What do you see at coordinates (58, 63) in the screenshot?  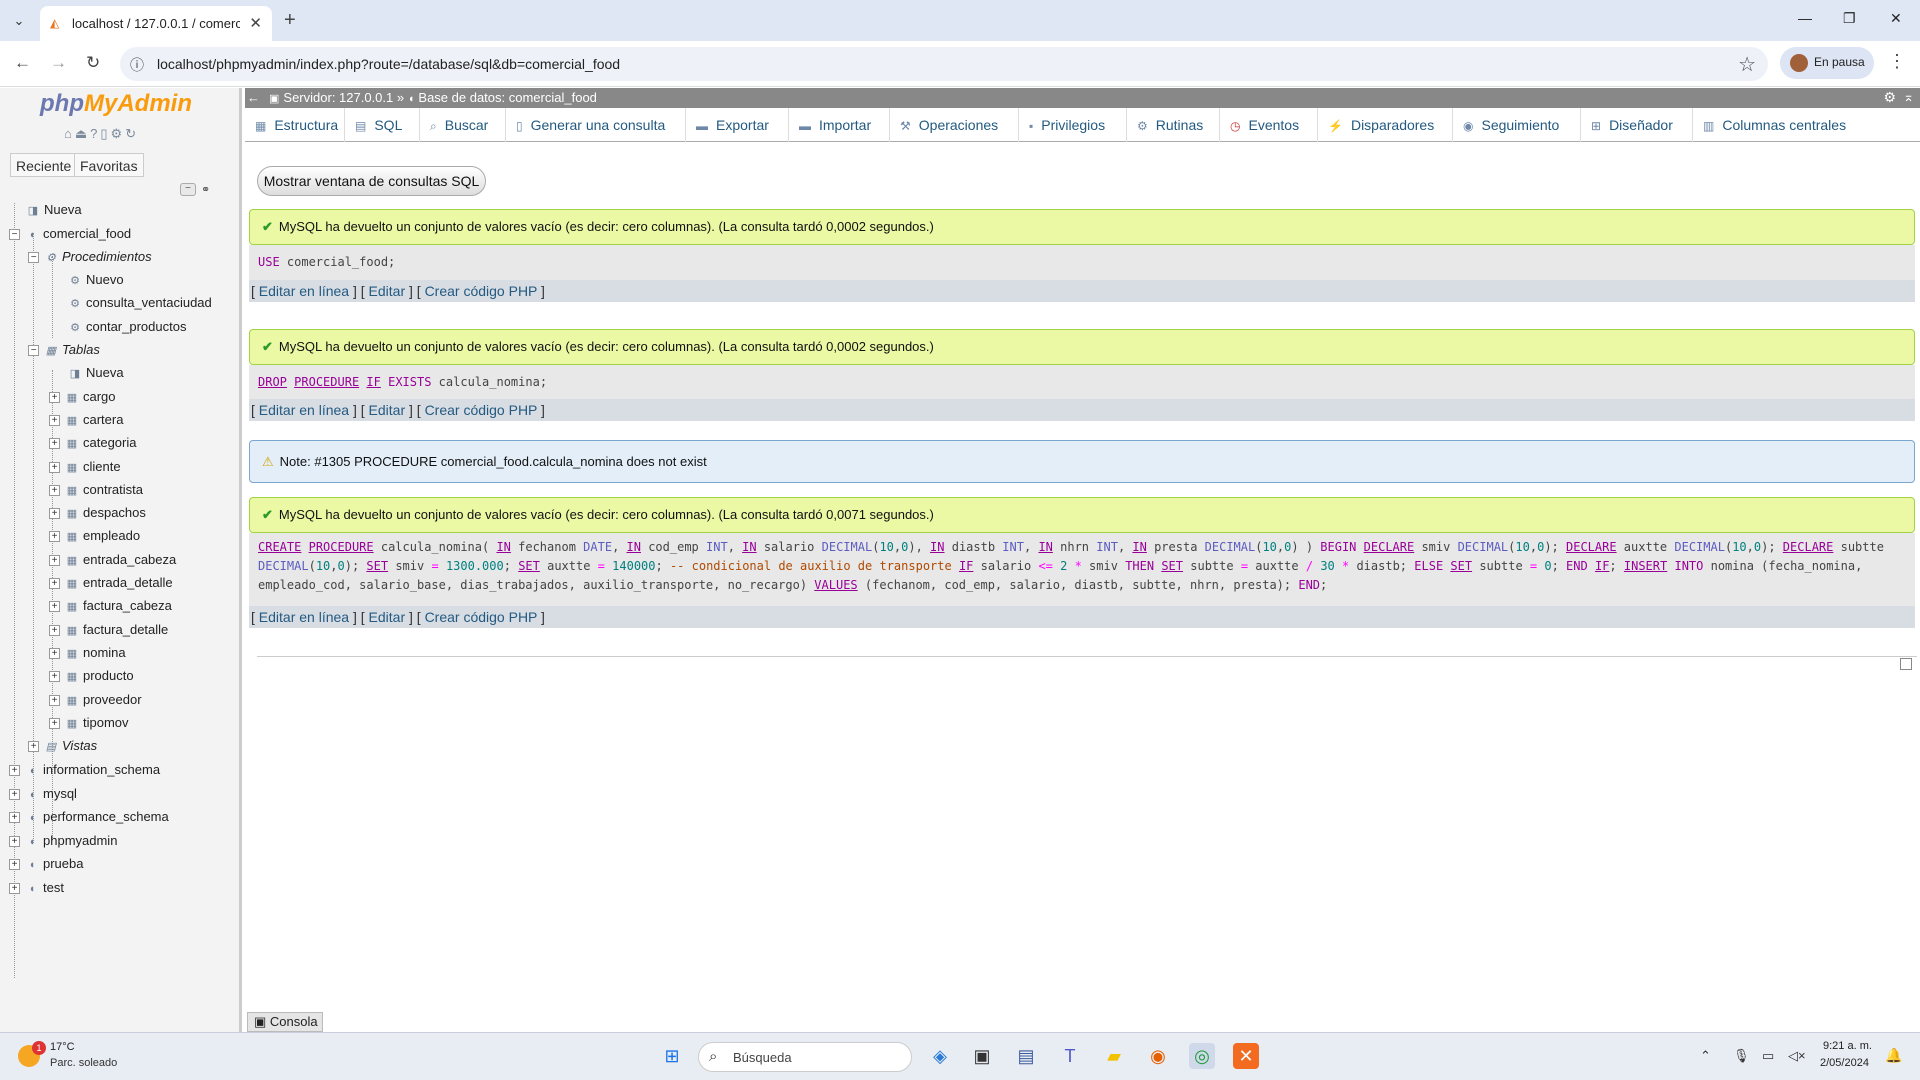 I see `forward-icon: →` at bounding box center [58, 63].